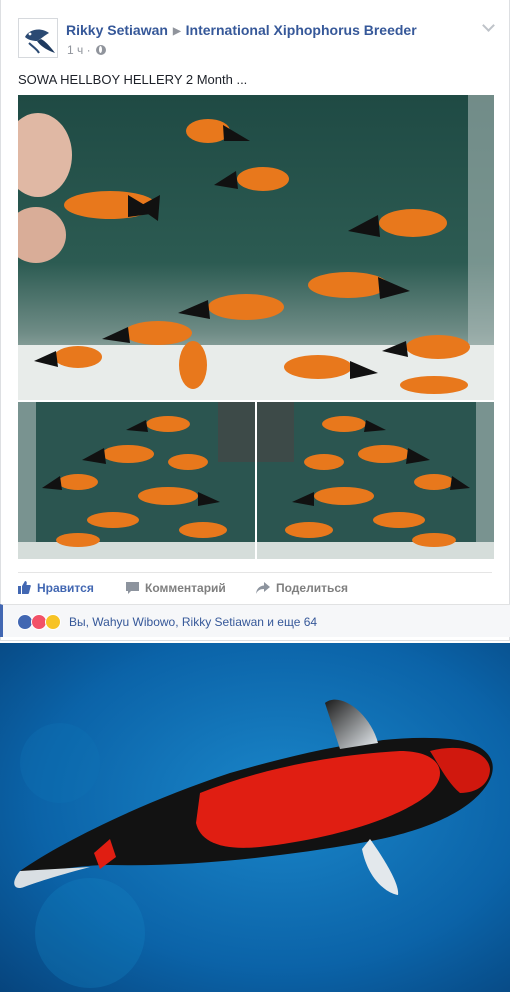  I want to click on group-name-link: International Xiphophorus Breeder, so click(301, 30).